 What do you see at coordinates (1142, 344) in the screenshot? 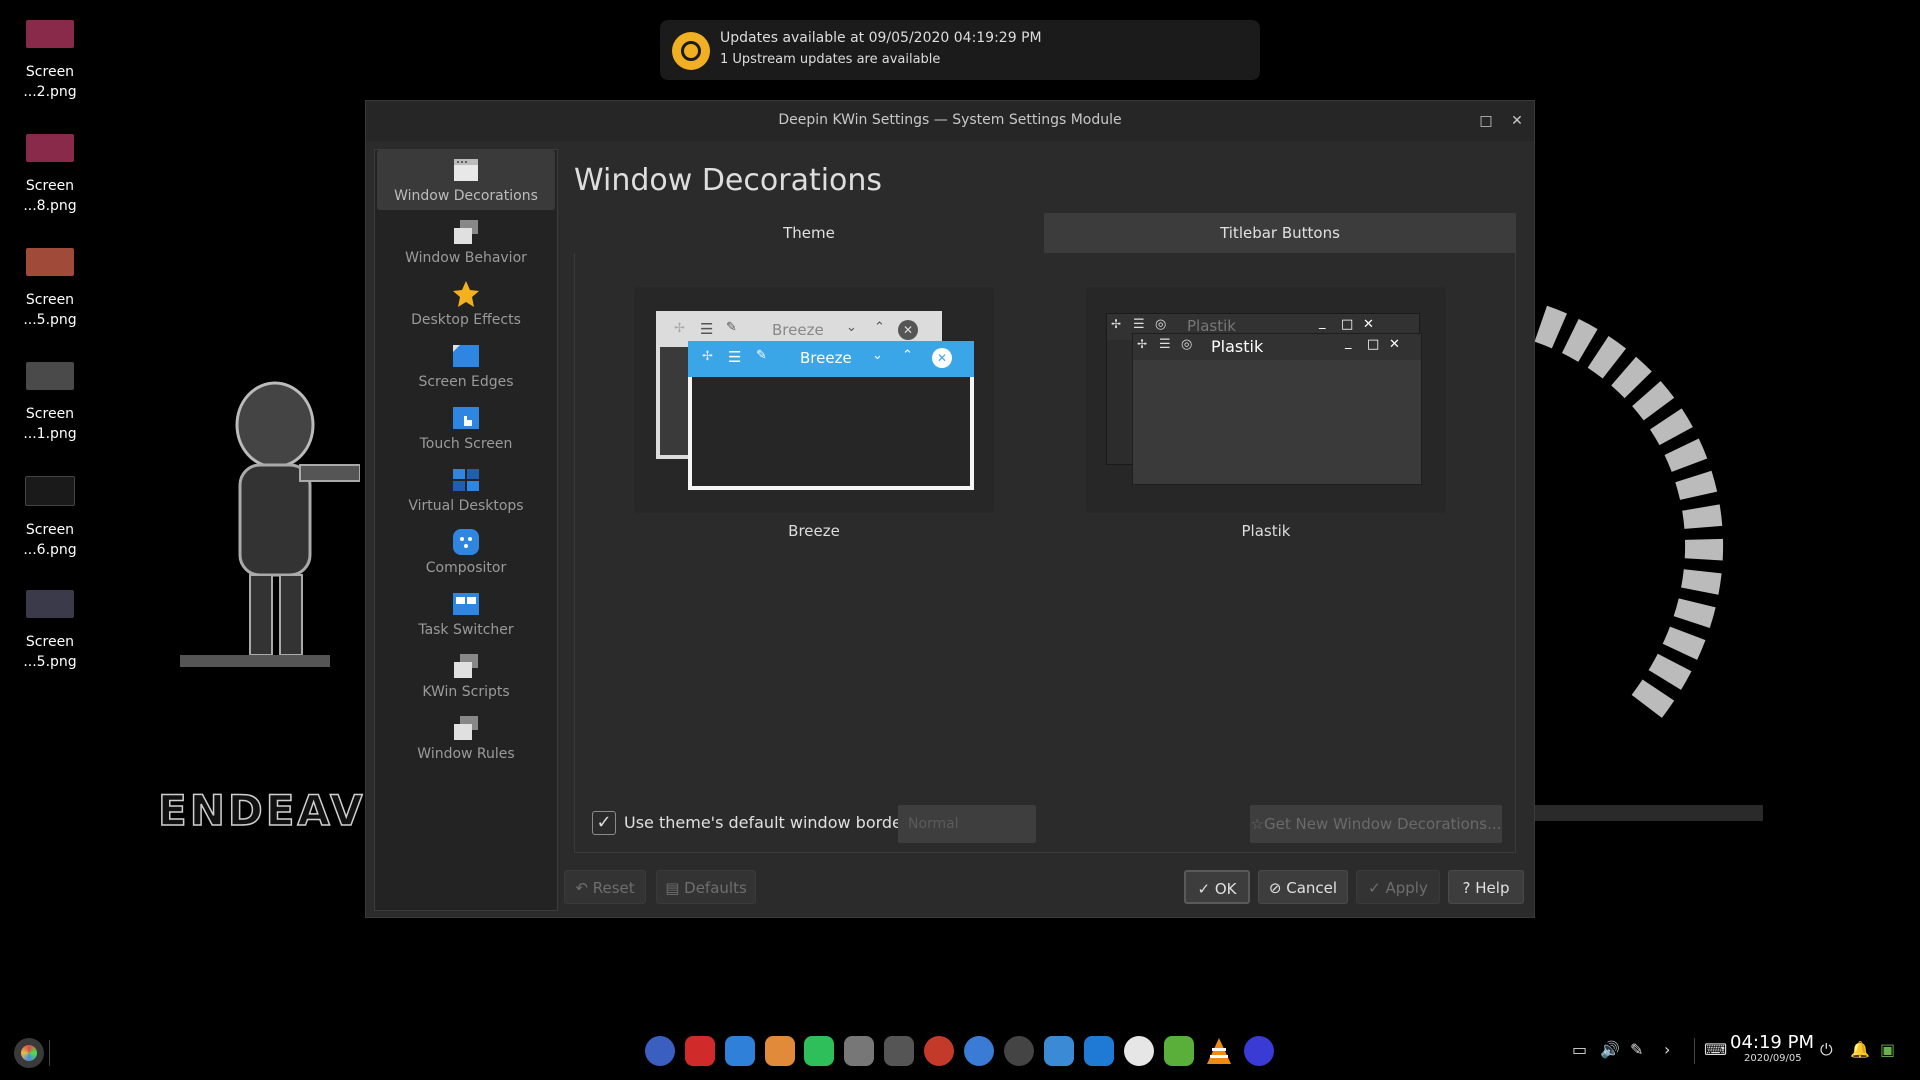
I see `plastik-app-icon: ✢` at bounding box center [1142, 344].